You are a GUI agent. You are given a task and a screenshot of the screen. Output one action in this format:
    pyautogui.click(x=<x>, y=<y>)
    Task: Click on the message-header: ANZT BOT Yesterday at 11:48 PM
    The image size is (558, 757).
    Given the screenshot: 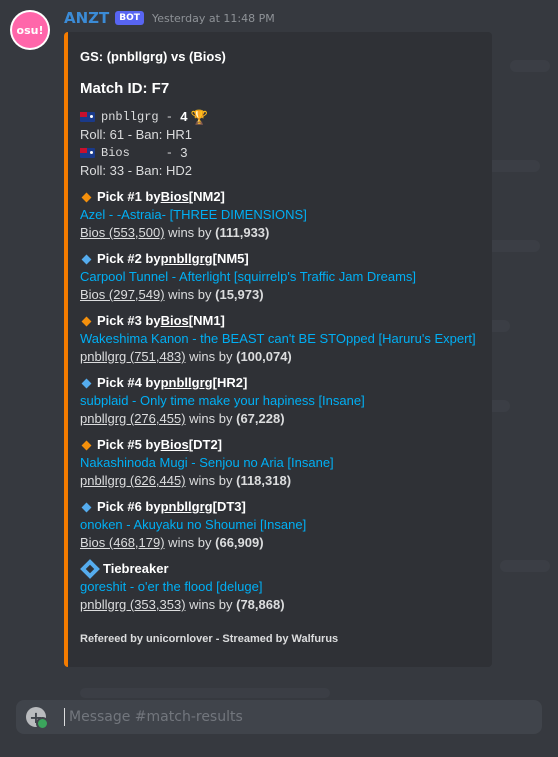 What is the action you would take?
    pyautogui.click(x=169, y=18)
    